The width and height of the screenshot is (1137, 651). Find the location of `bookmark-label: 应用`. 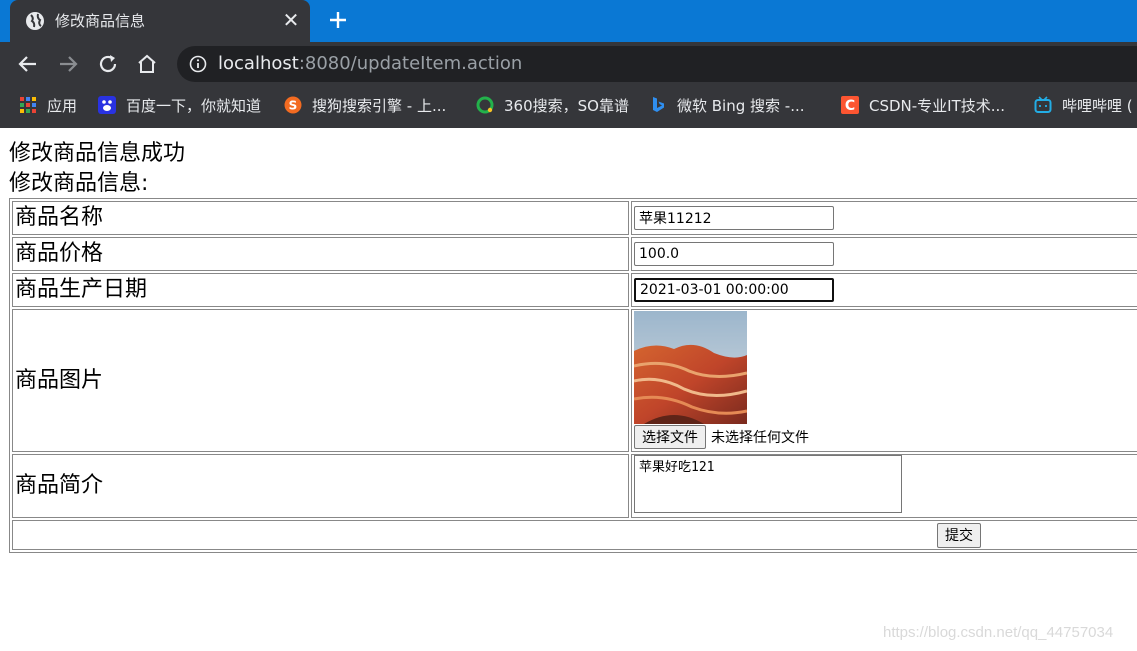

bookmark-label: 应用 is located at coordinates (62, 105).